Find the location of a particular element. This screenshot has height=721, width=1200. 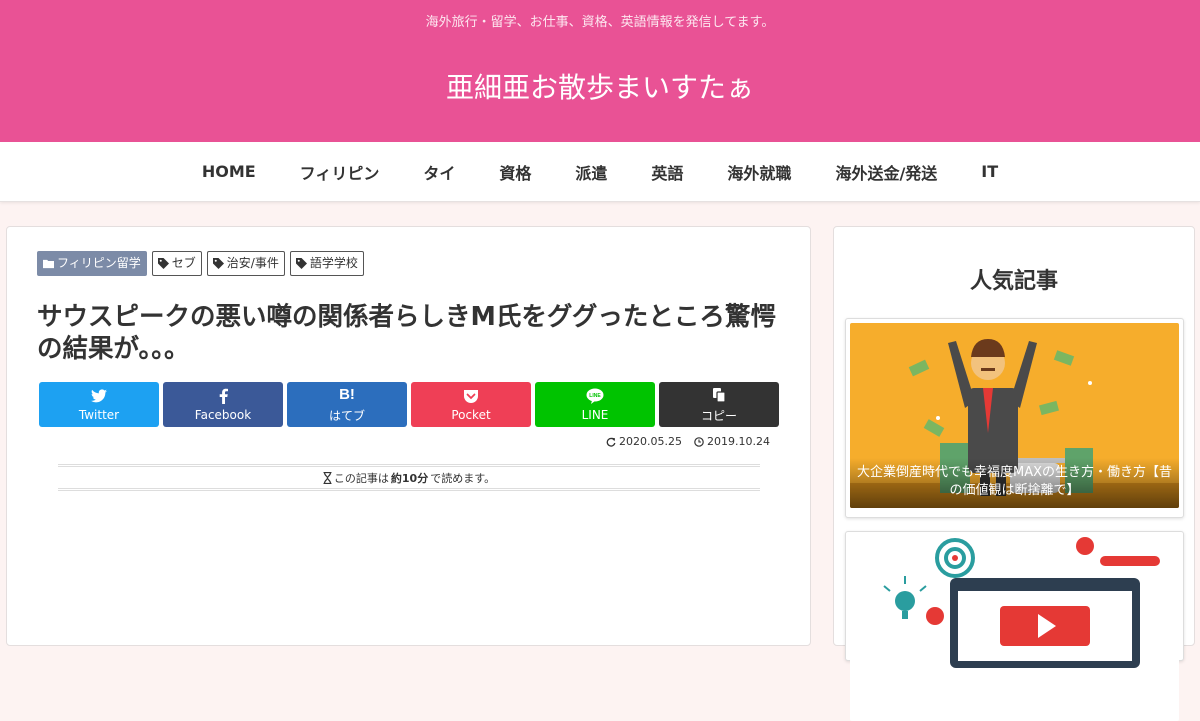

facebook-share-button: Facebook is located at coordinates (223, 404).